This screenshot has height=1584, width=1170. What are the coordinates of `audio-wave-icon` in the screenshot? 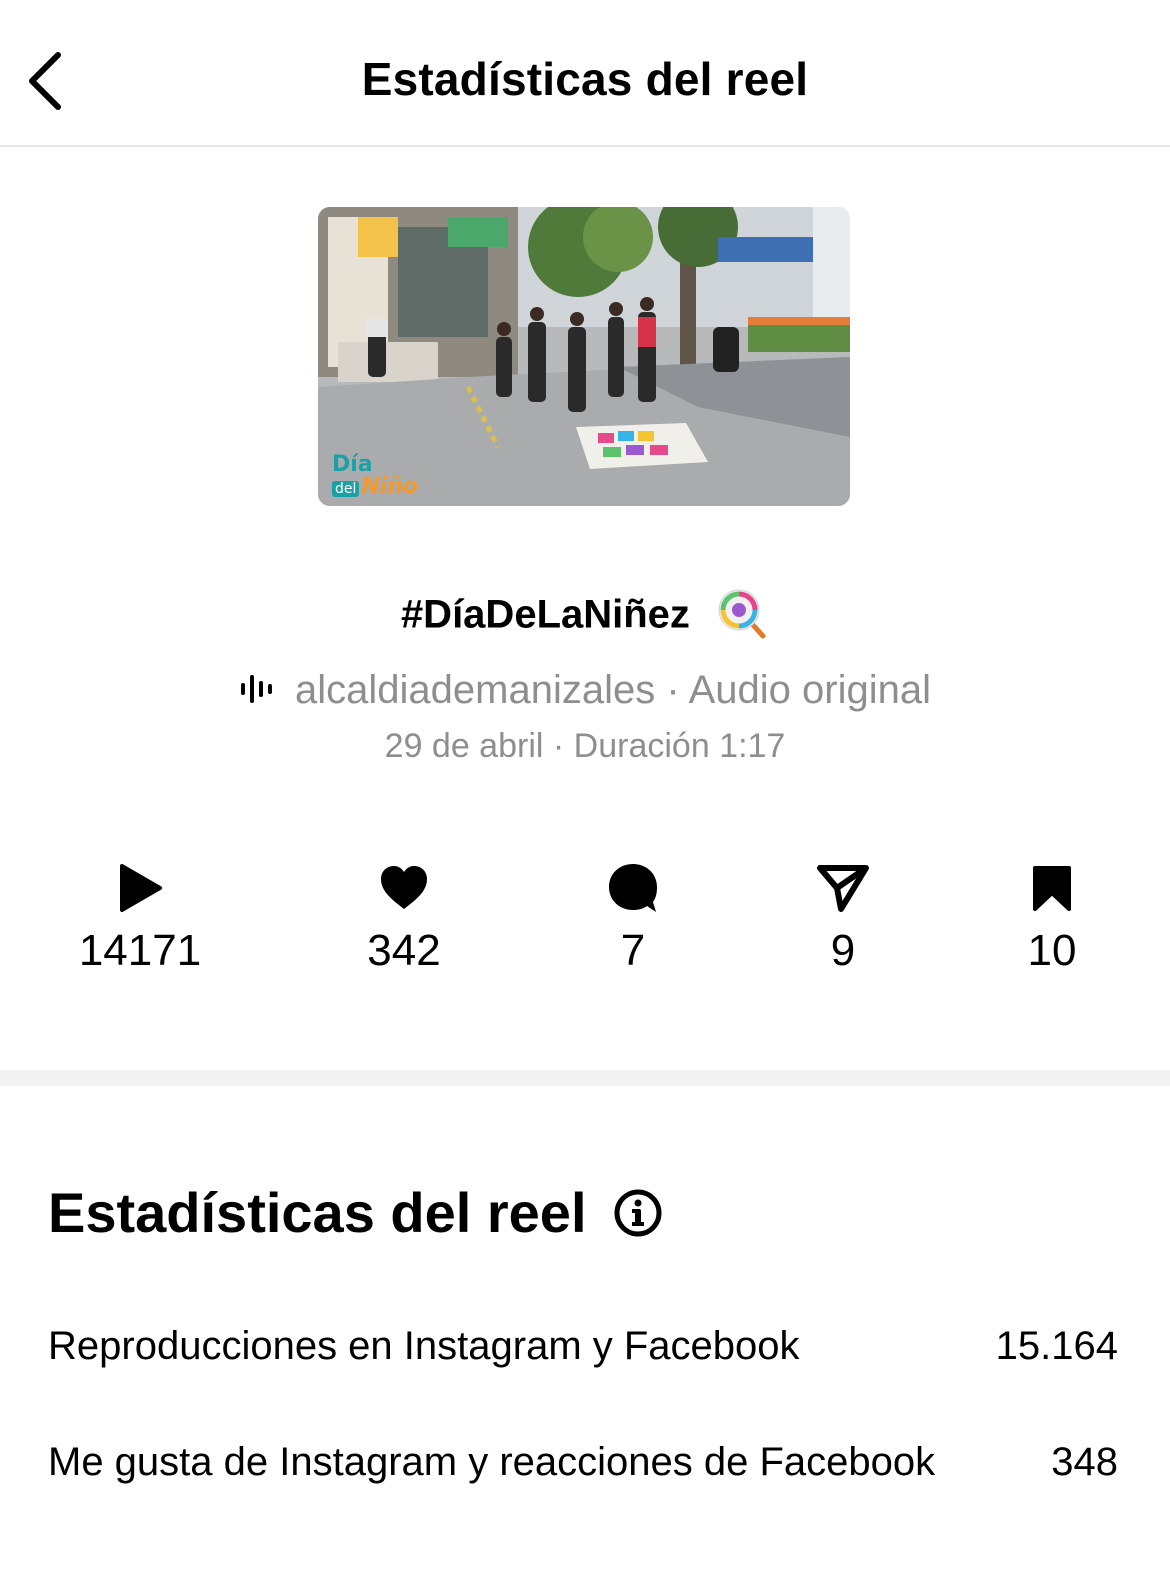 It's located at (257, 689).